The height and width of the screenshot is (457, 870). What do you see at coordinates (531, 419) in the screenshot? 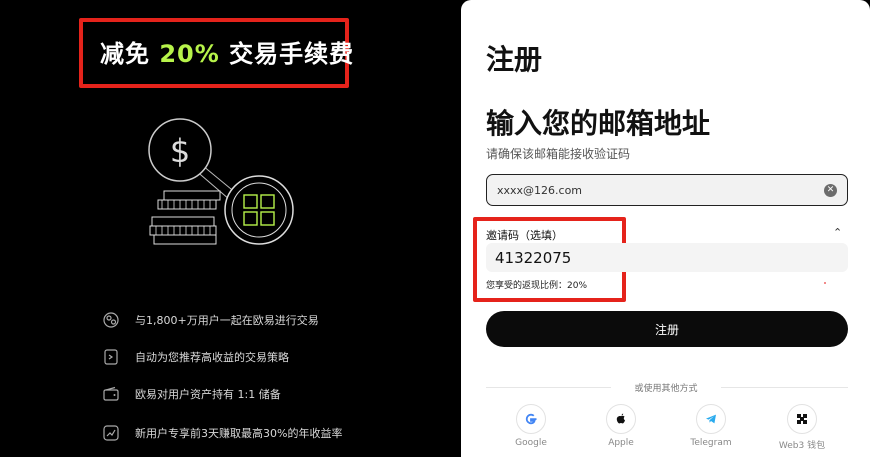
I see `google-icon` at bounding box center [531, 419].